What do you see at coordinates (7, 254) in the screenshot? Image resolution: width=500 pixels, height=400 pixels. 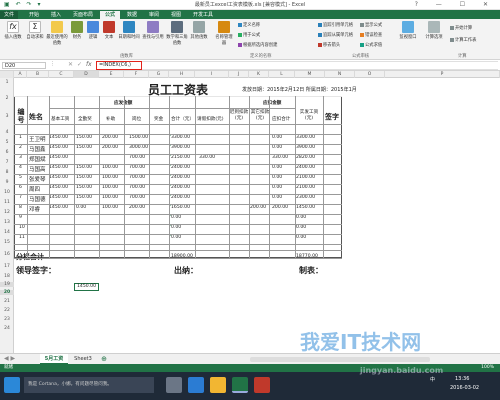 I see `row-header: 16` at bounding box center [7, 254].